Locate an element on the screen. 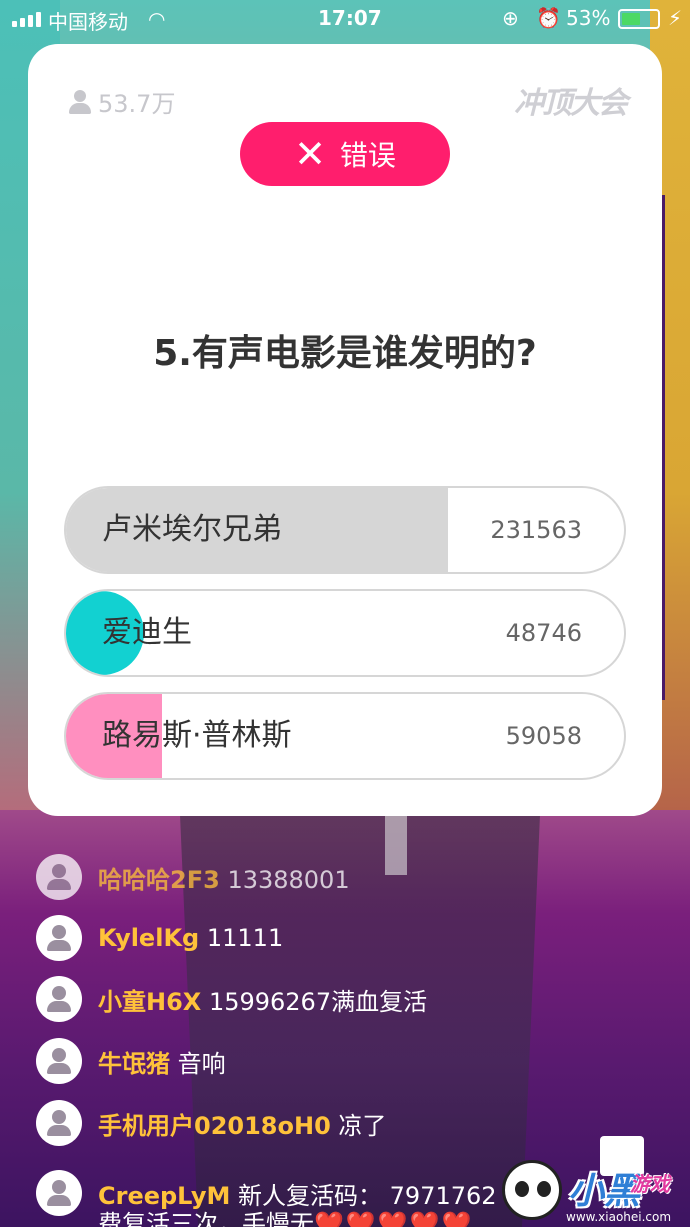  comment-item: 手机用户02018oH0 凉了 is located at coordinates (211, 1123).